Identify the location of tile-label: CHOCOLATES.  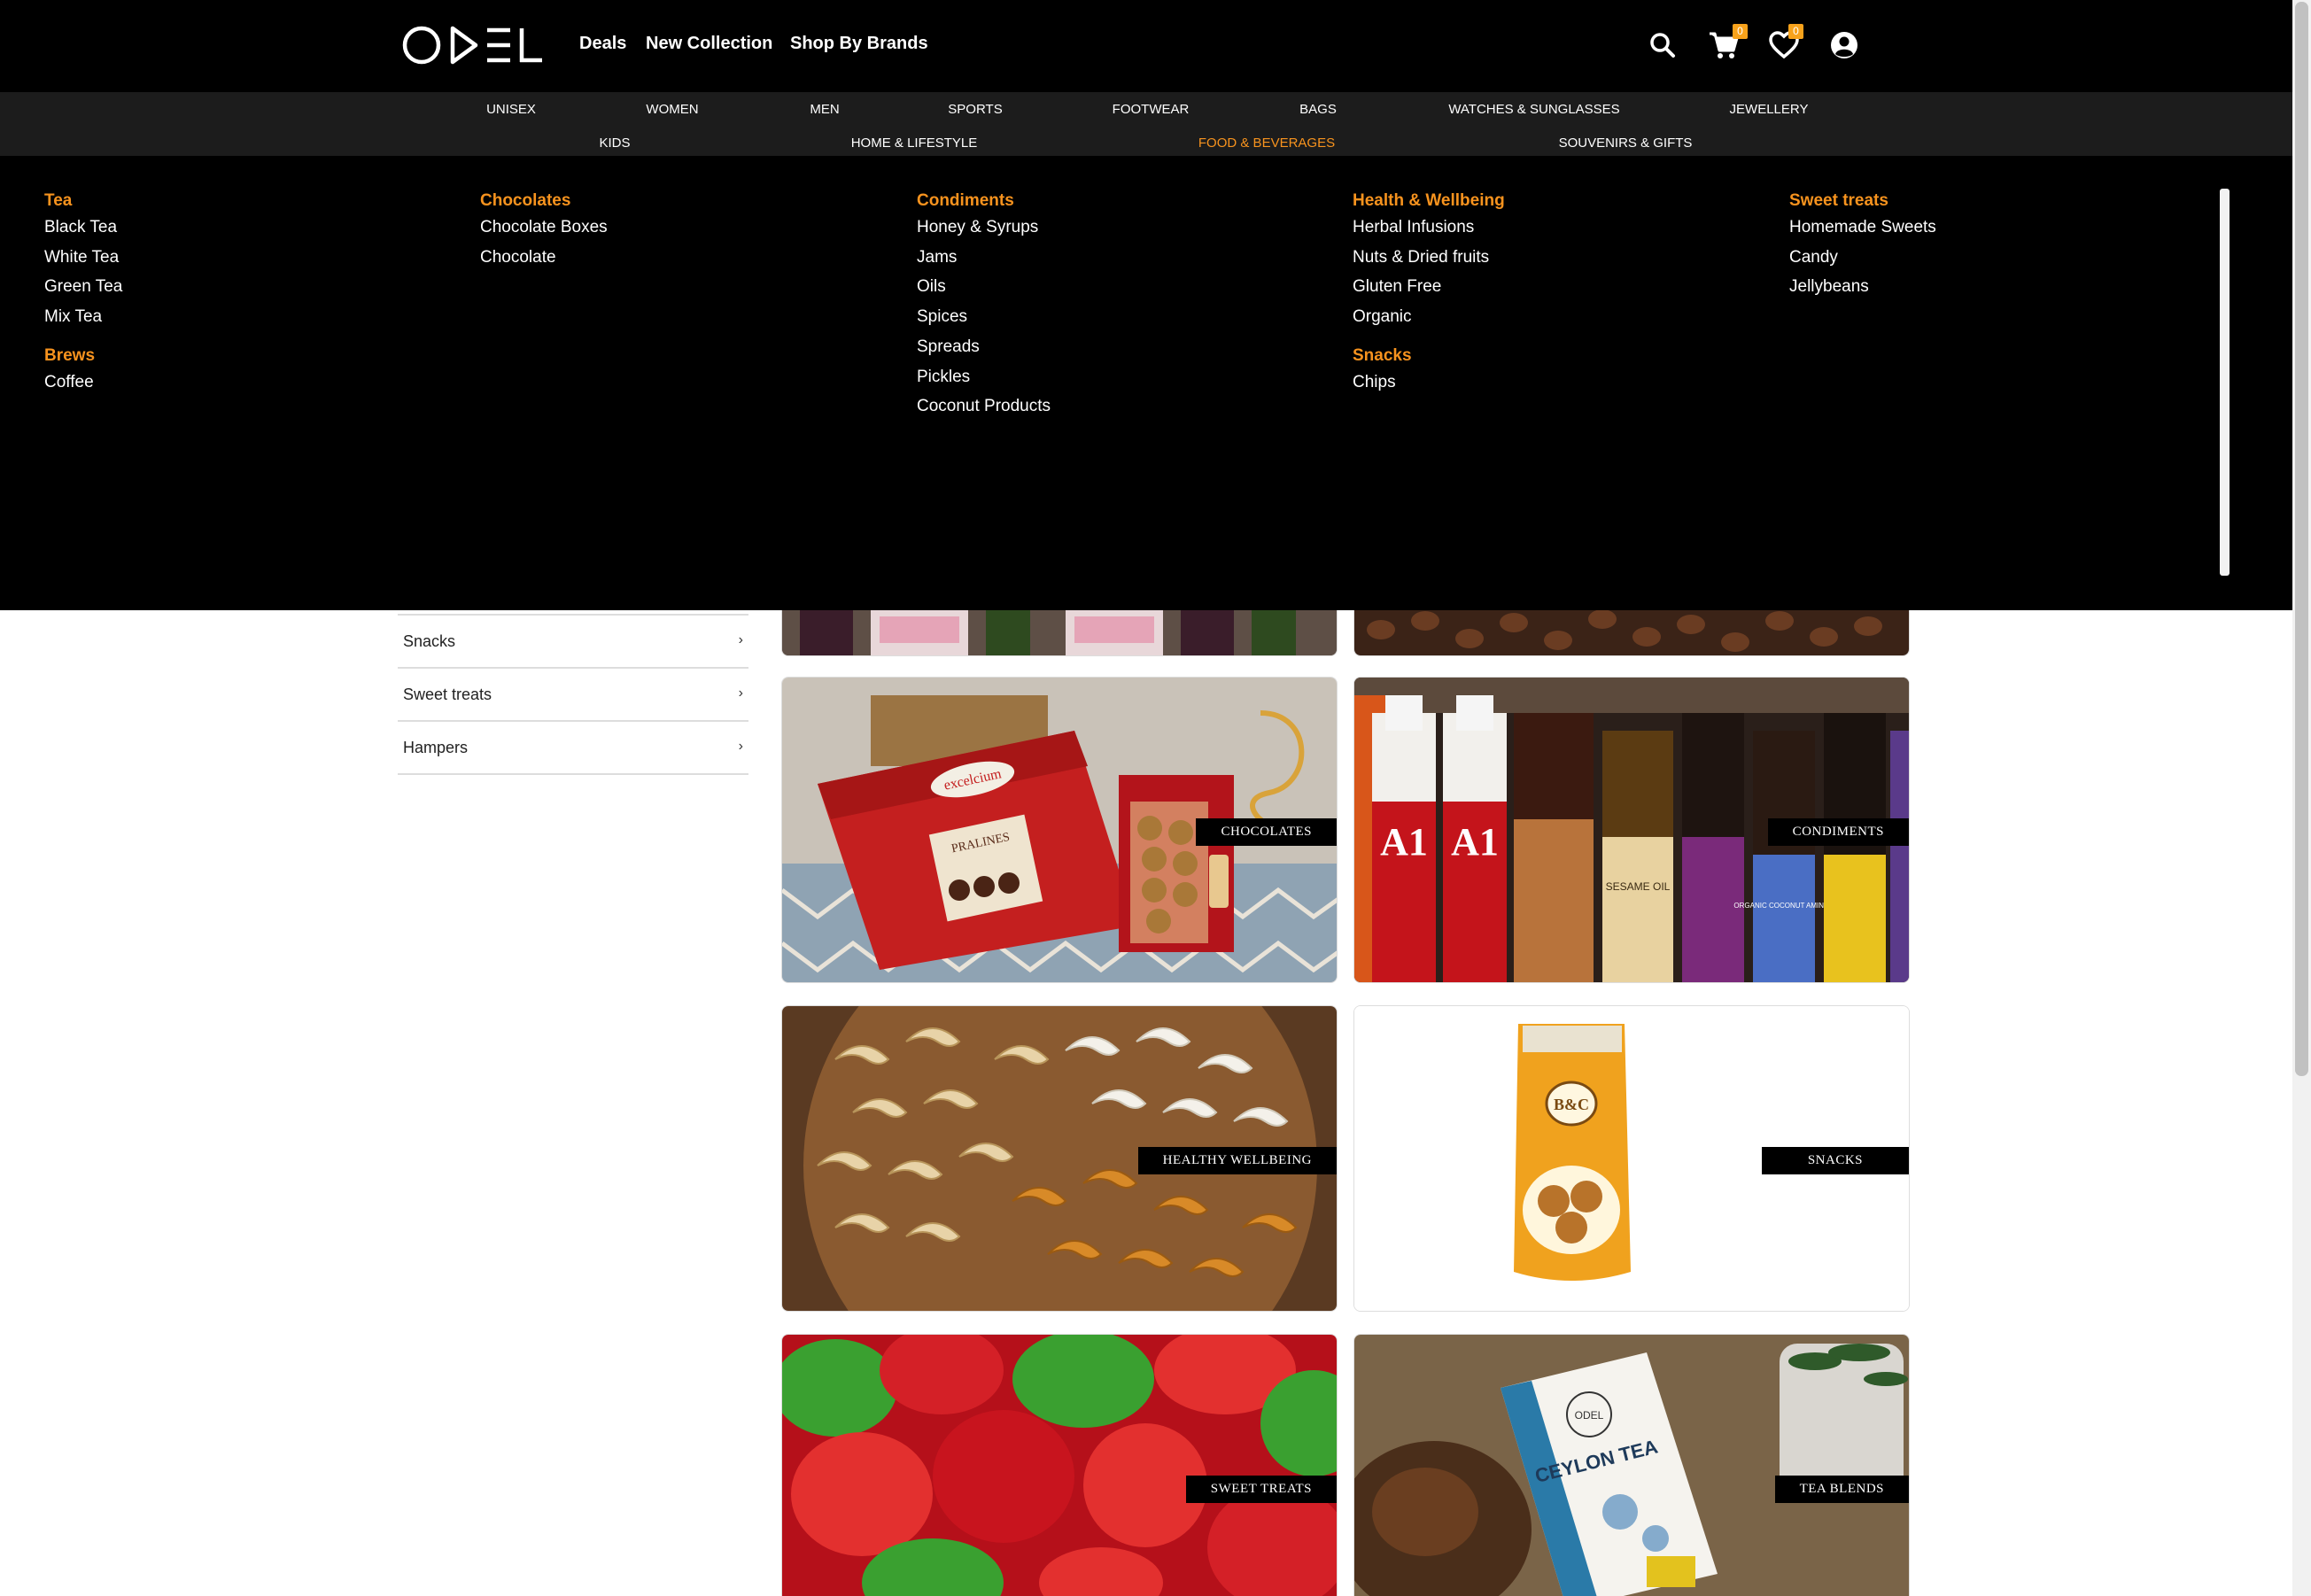
(1266, 832).